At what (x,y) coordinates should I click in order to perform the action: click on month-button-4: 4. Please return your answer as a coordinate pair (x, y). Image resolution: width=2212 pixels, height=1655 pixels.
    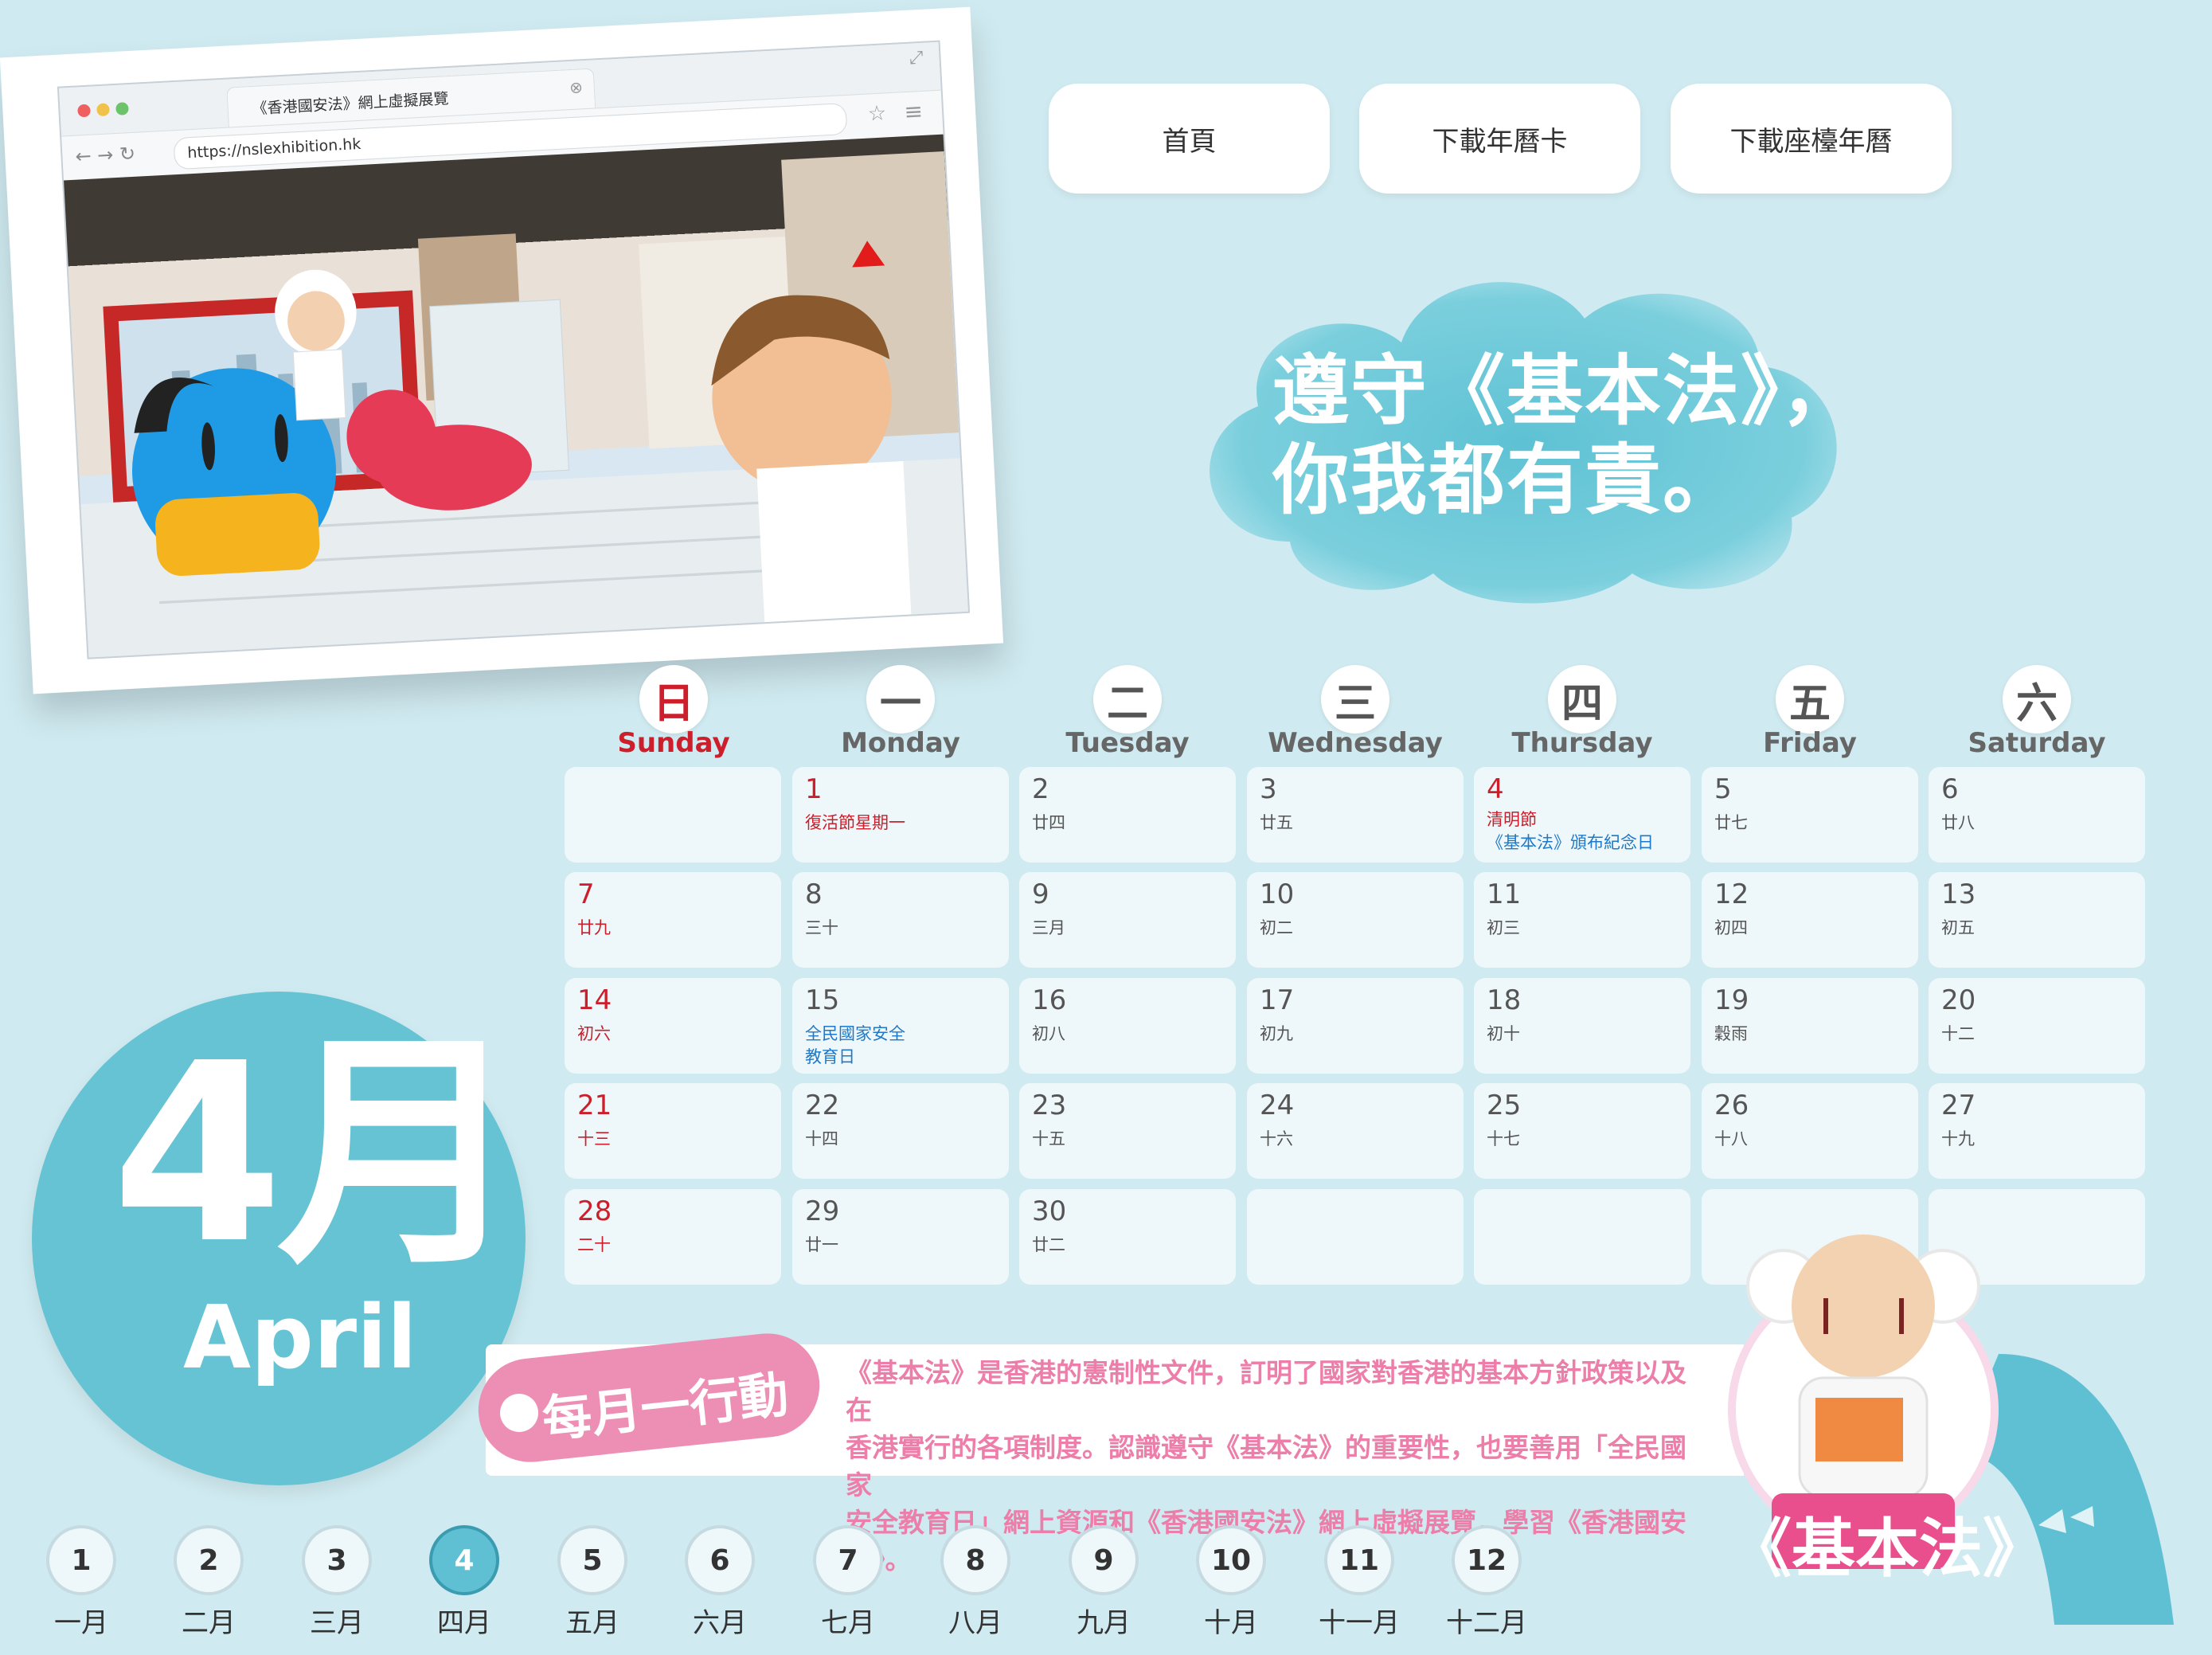
    Looking at the image, I should click on (464, 1560).